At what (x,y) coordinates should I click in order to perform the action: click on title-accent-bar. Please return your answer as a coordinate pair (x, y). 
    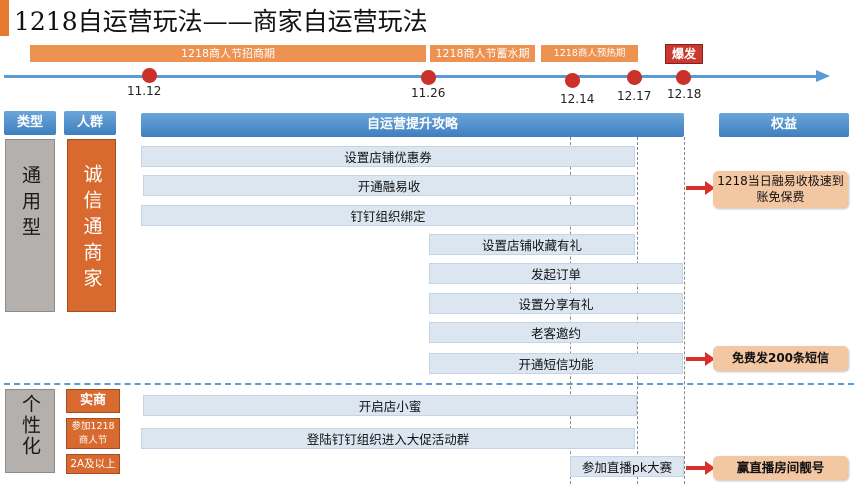
    Looking at the image, I should click on (4, 18).